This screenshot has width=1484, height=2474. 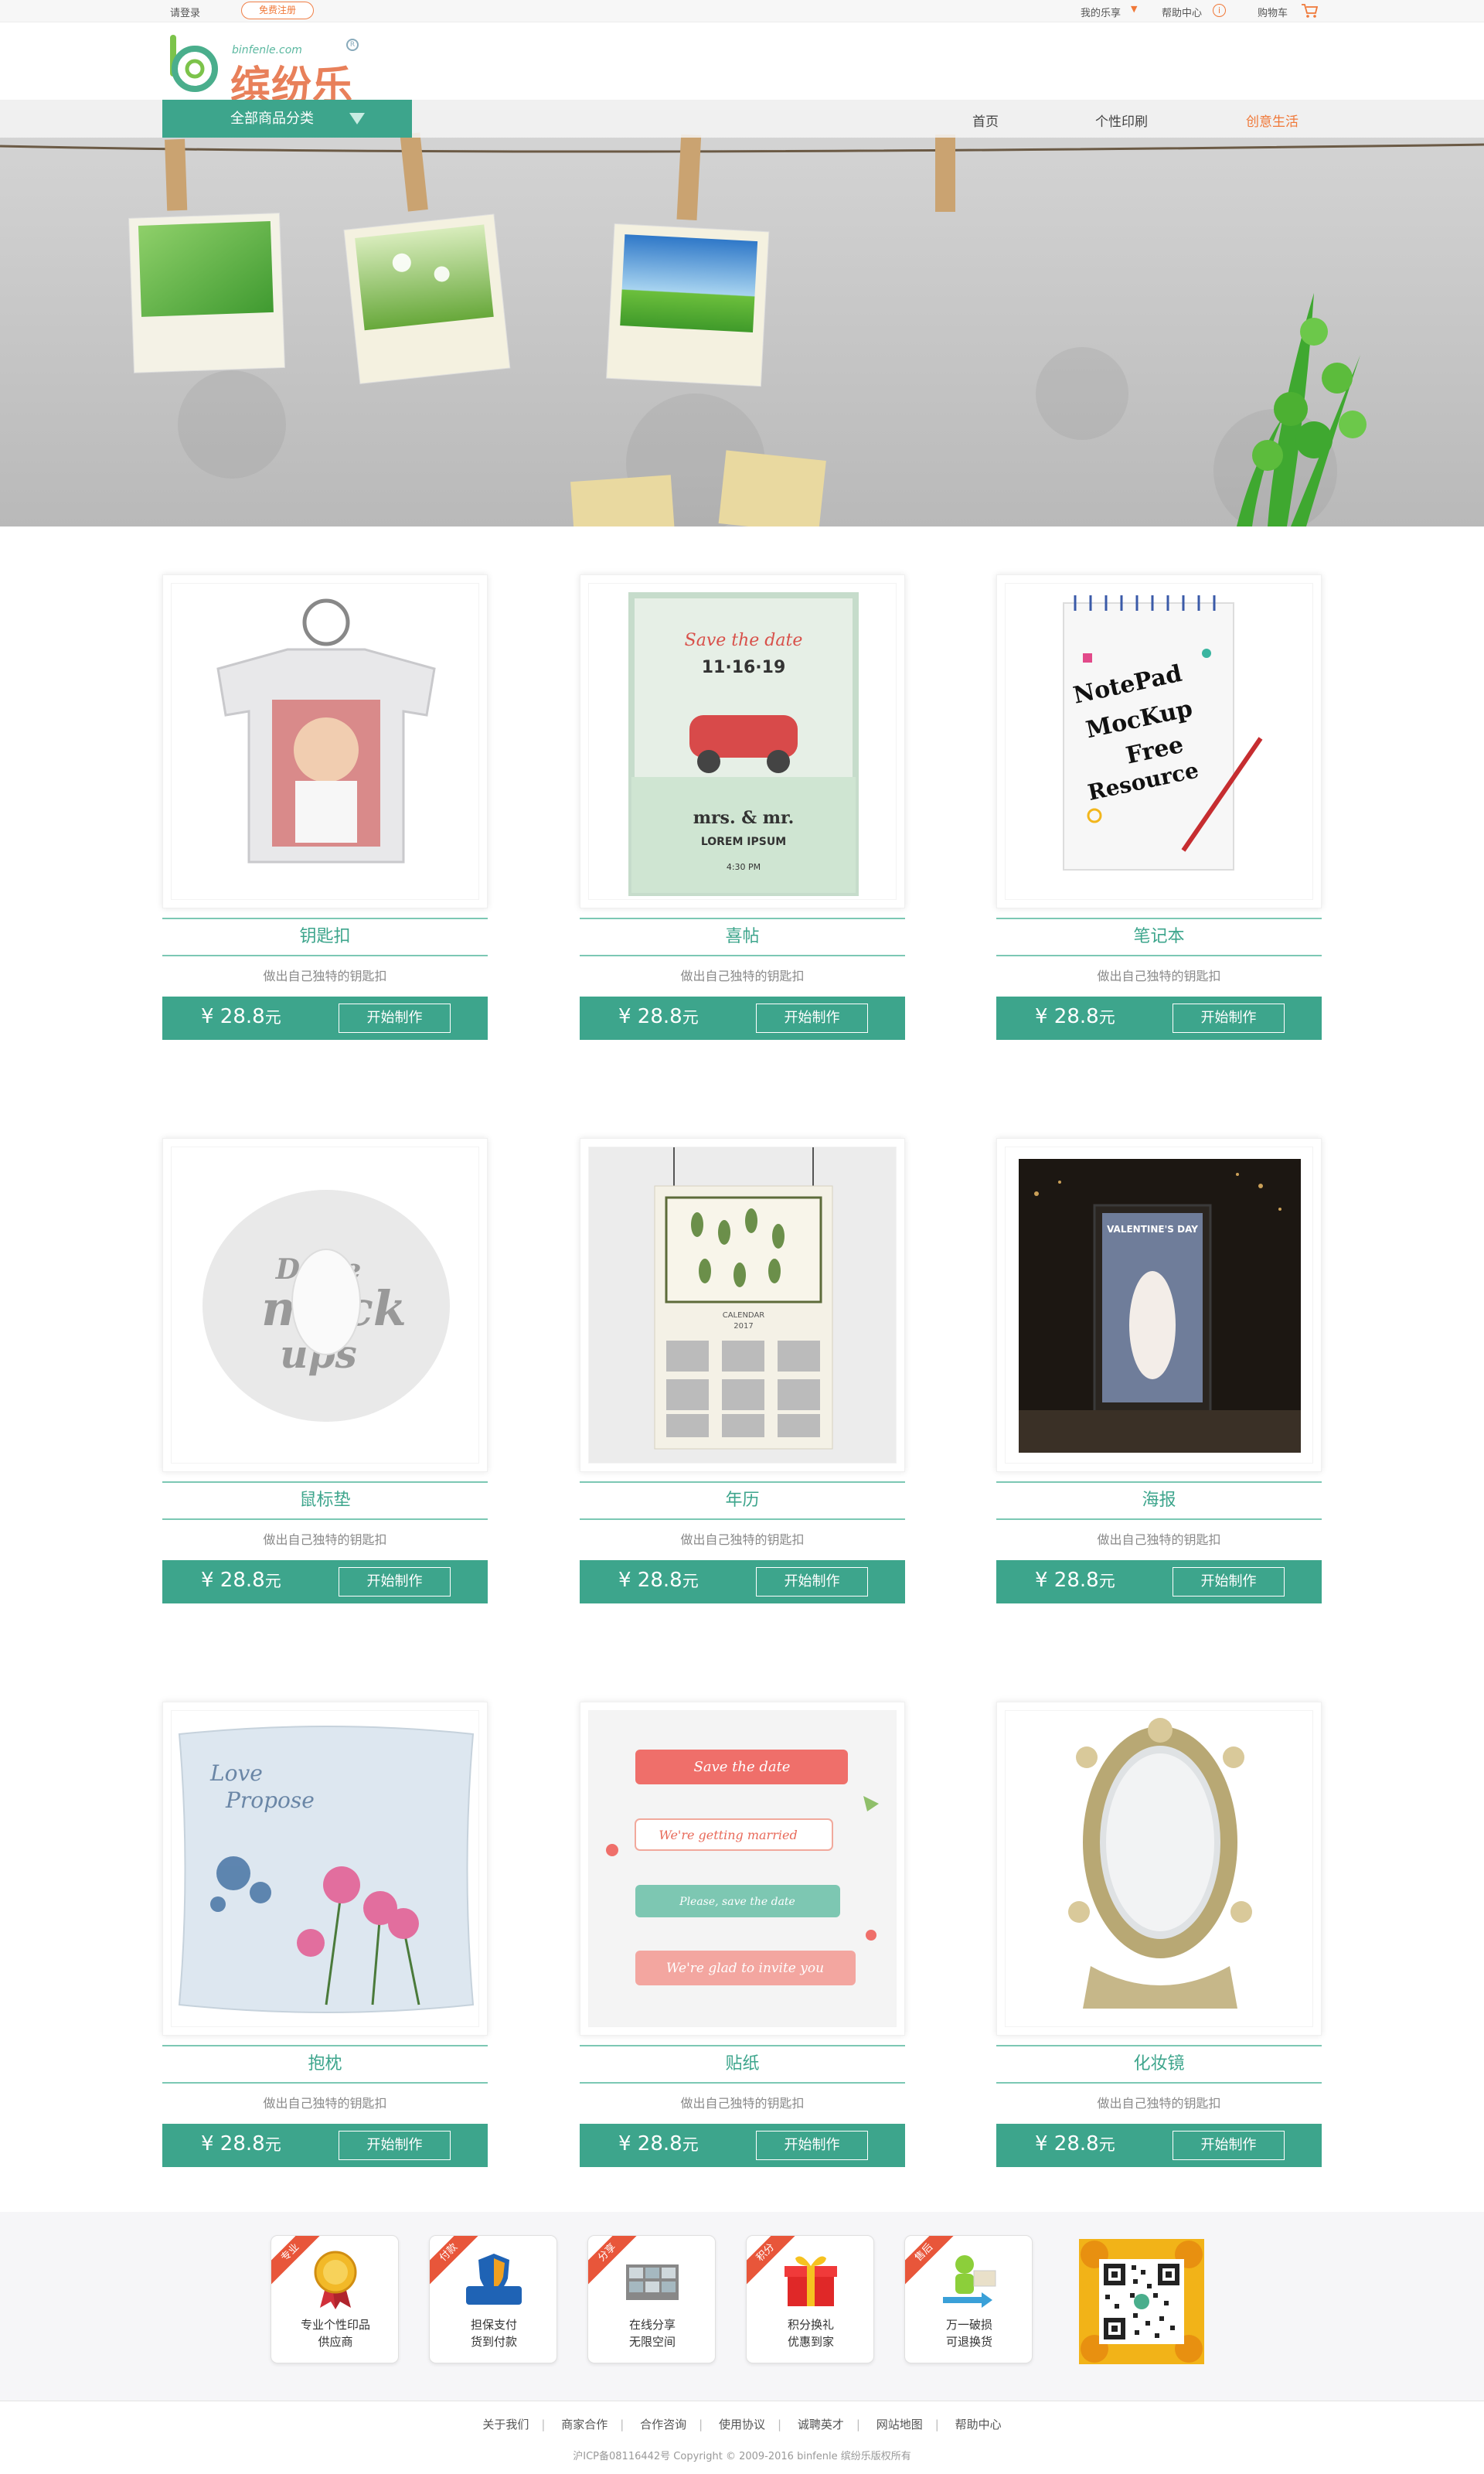 What do you see at coordinates (742, 119) in the screenshot?
I see `main-nav: 全部商品分类 首页 个性印刷 创意生活` at bounding box center [742, 119].